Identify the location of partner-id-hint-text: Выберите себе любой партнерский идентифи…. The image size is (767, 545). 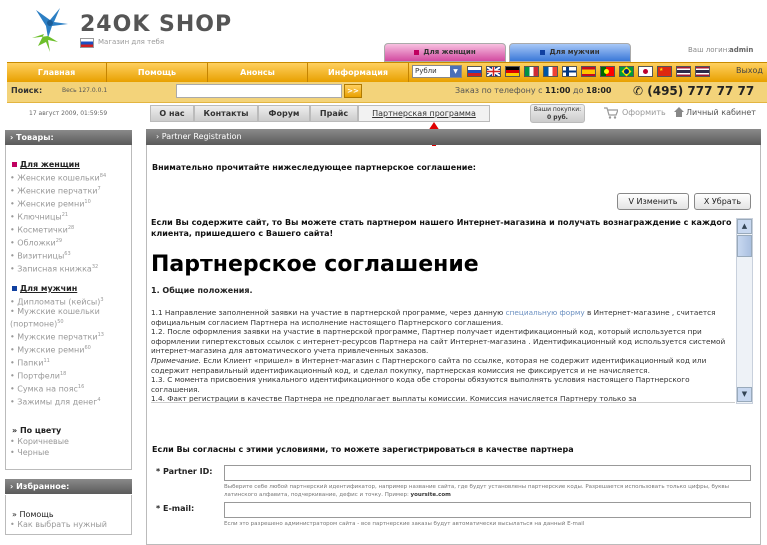
(477, 491).